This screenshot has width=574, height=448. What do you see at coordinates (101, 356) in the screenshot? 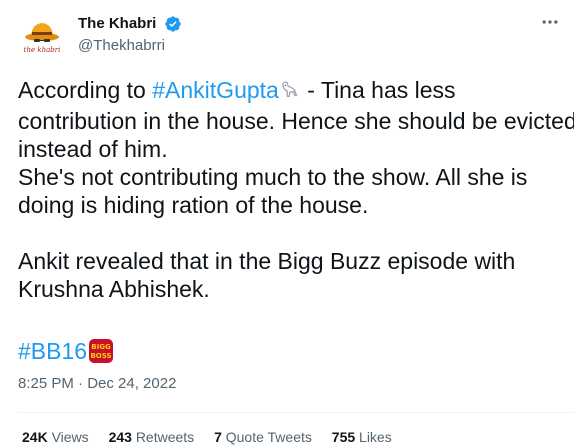
I see `svg-text: BOSS` at bounding box center [101, 356].